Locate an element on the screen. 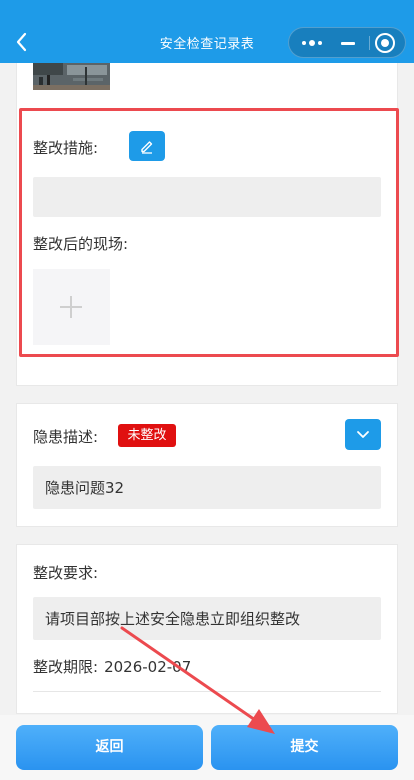  back-action-button: 返回 is located at coordinates (109, 747).